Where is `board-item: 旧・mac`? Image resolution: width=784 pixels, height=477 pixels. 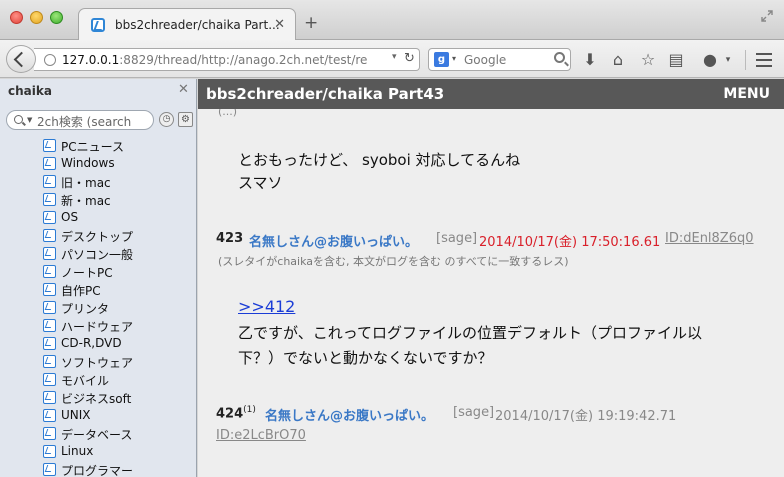 board-item: 旧・mac is located at coordinates (98, 182).